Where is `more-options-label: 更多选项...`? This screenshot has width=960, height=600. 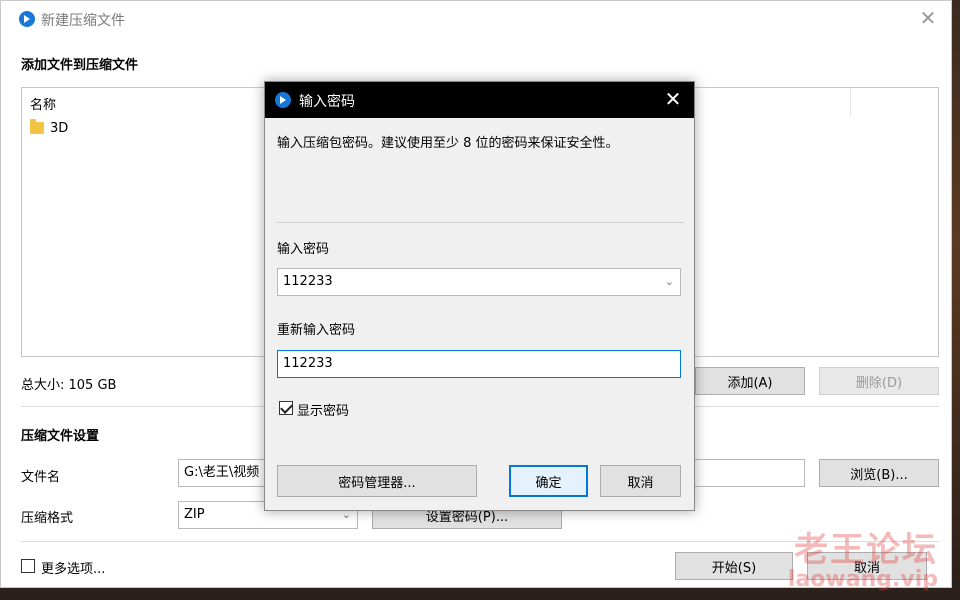
more-options-label: 更多选项... is located at coordinates (73, 567).